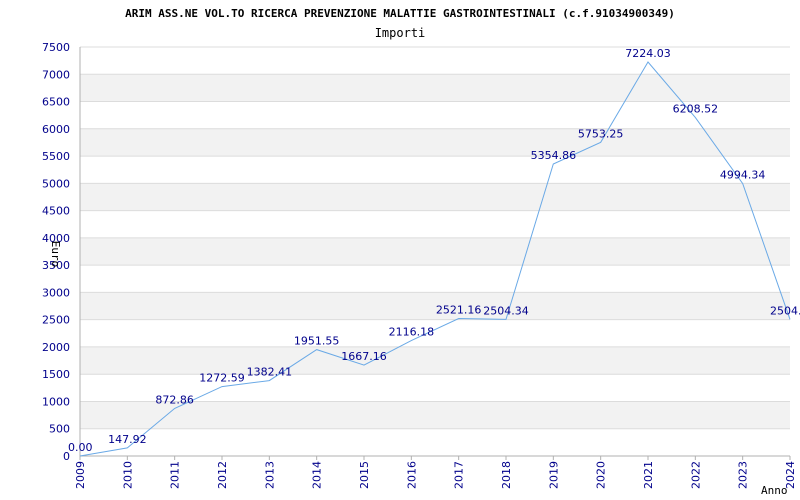 The height and width of the screenshot is (500, 800). Describe the element at coordinates (56, 47) in the screenshot. I see `y-tick-label: 7500` at that location.